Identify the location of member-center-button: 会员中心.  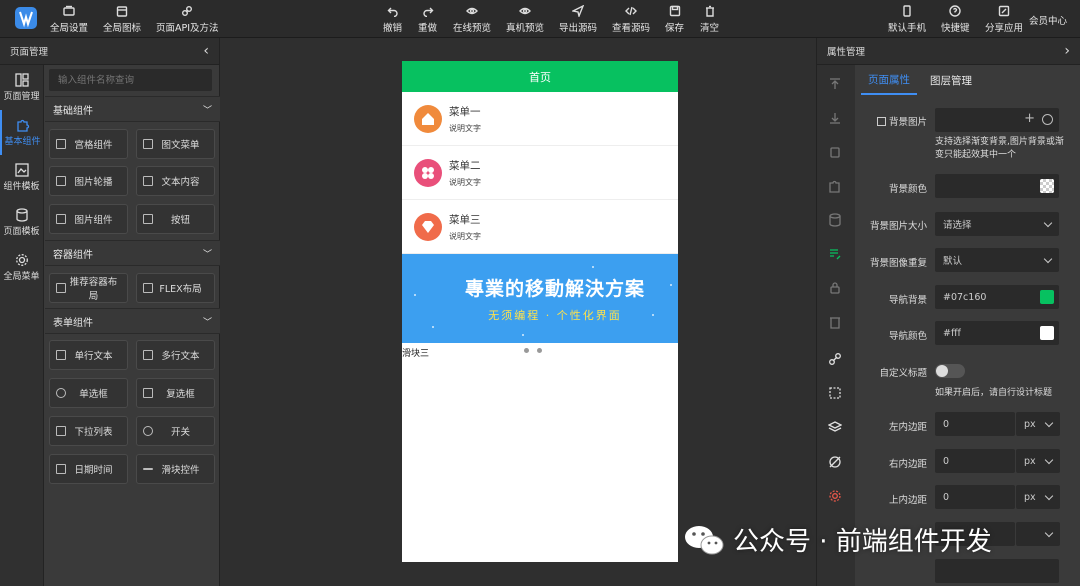
(1048, 20).